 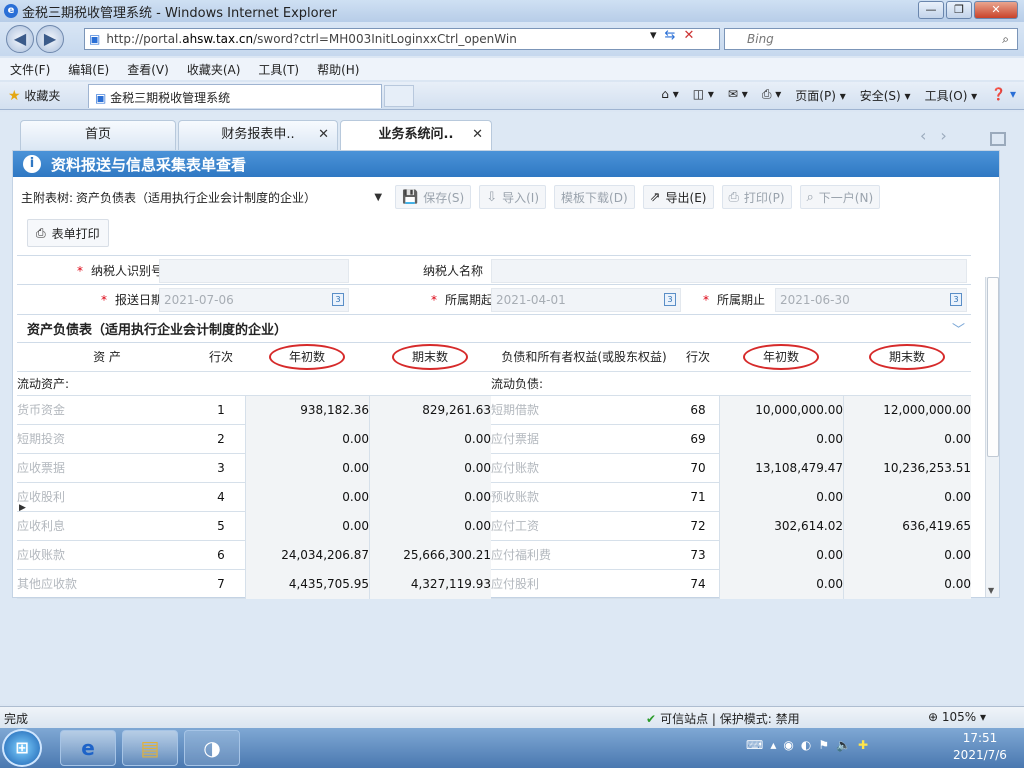 I want to click on print-button: ⎙ 打印(P), so click(x=756, y=197).